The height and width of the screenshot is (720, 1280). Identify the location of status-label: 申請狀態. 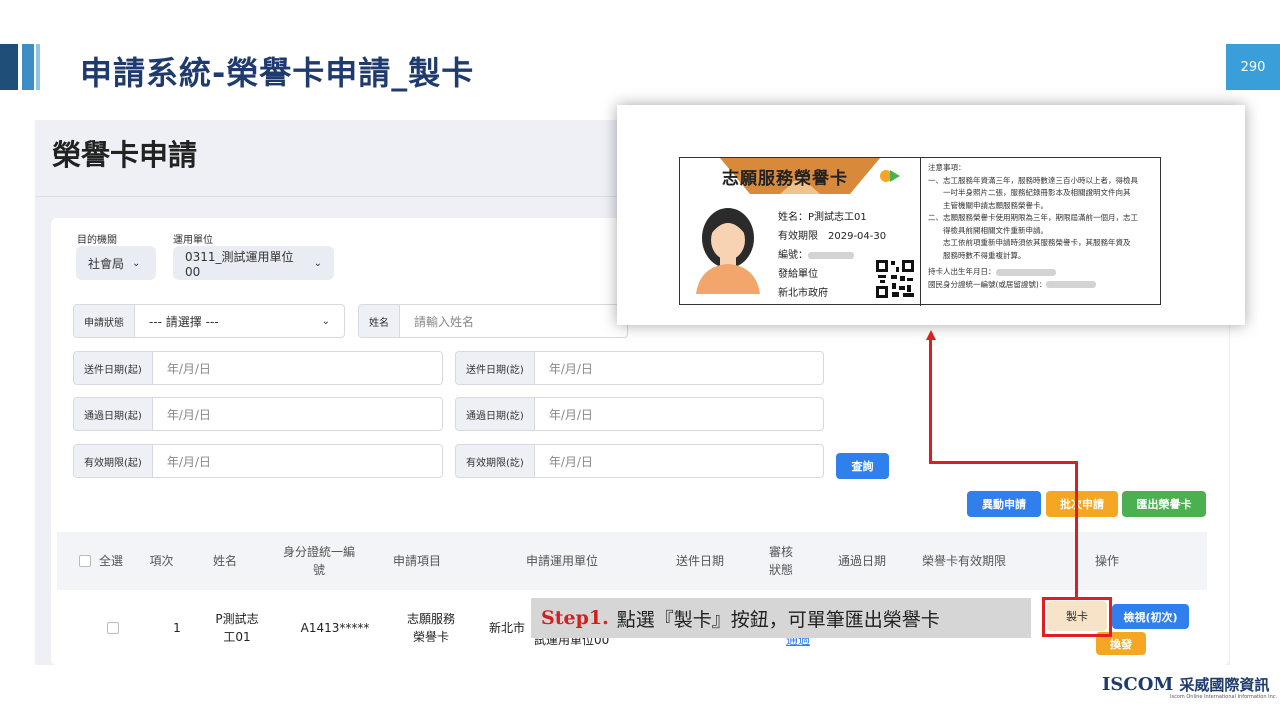
(104, 321).